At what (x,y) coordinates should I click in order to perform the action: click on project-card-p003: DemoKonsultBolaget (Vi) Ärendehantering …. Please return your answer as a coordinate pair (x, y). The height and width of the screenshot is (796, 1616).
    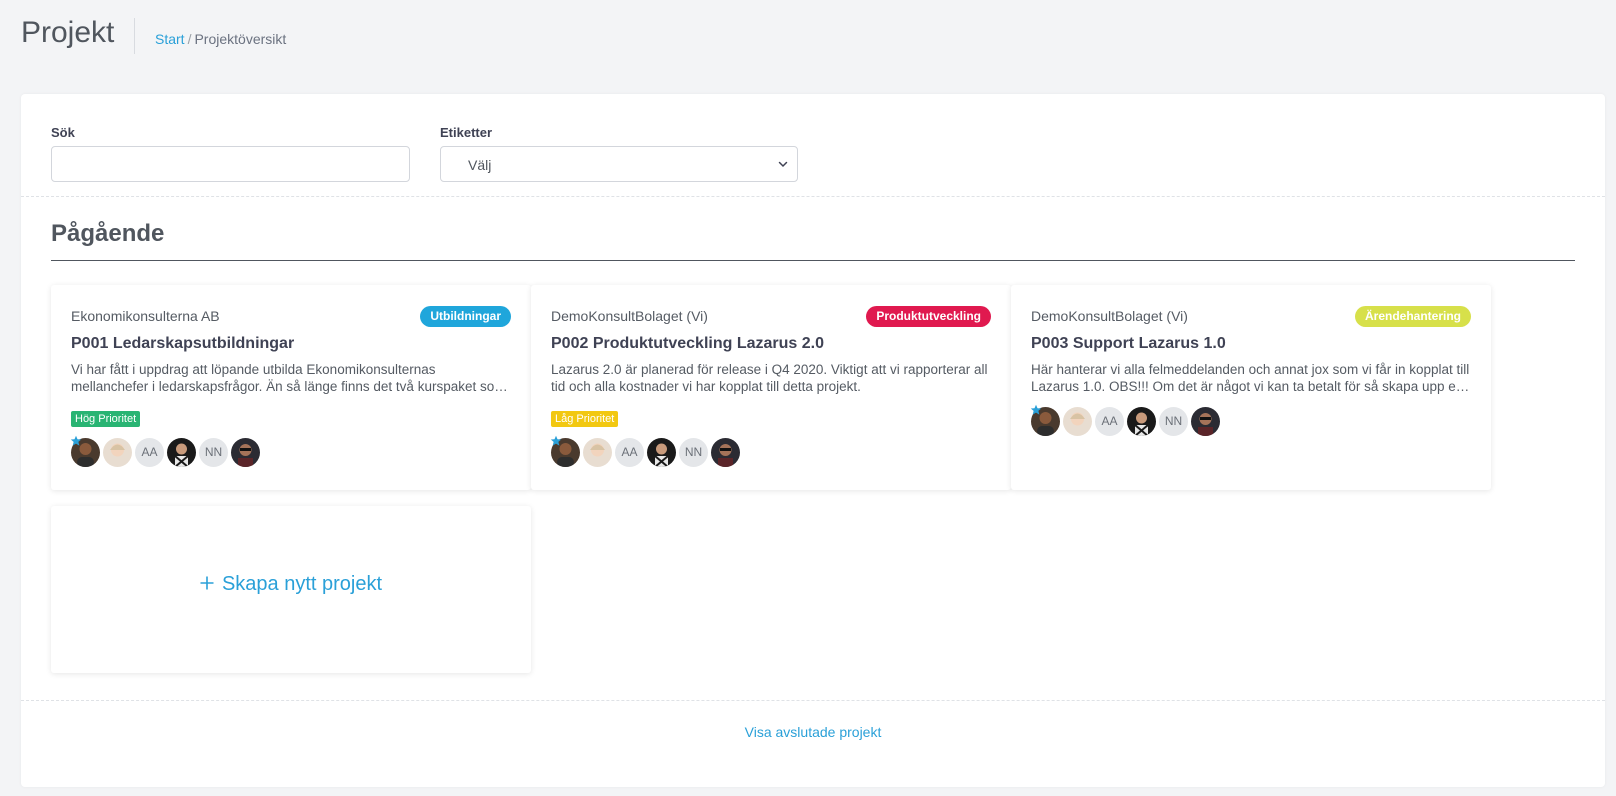
    Looking at the image, I should click on (1251, 387).